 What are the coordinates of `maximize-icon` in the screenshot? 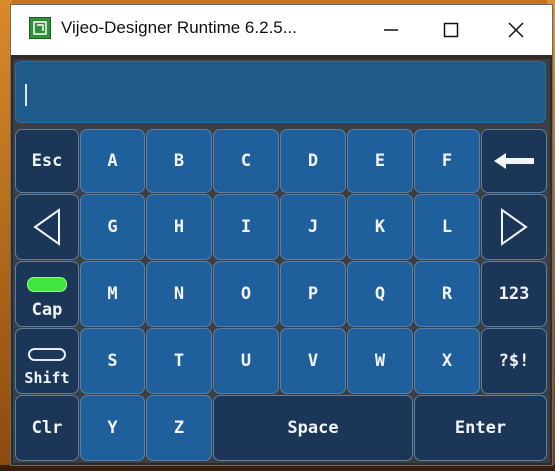 It's located at (451, 30).